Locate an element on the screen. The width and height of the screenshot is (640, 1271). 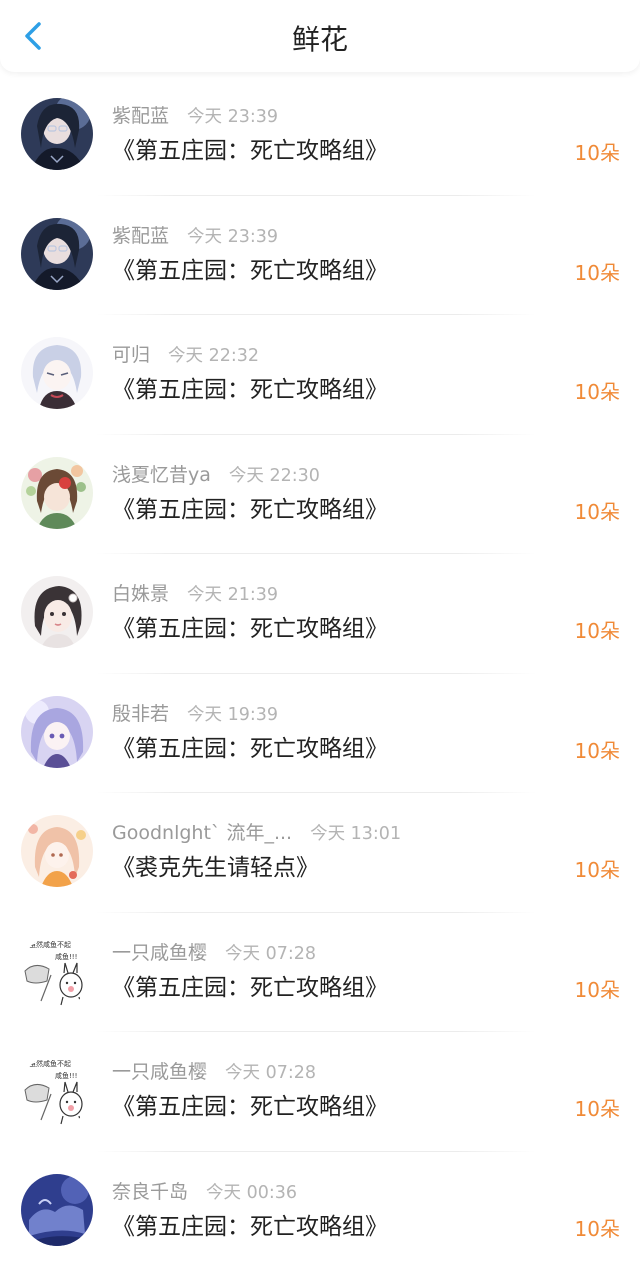
sender-name: 奈良千岛 is located at coordinates (150, 1192).